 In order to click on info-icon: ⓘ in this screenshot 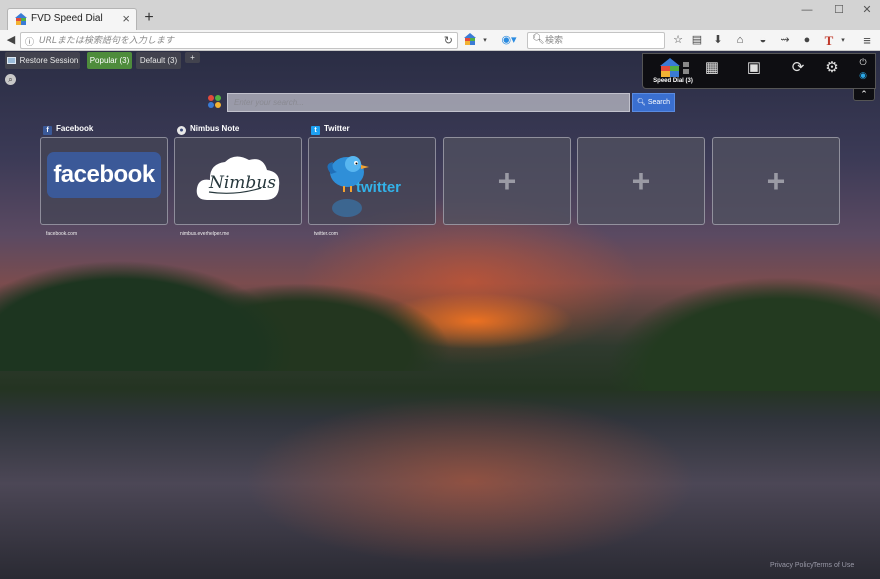, I will do `click(29, 41)`.